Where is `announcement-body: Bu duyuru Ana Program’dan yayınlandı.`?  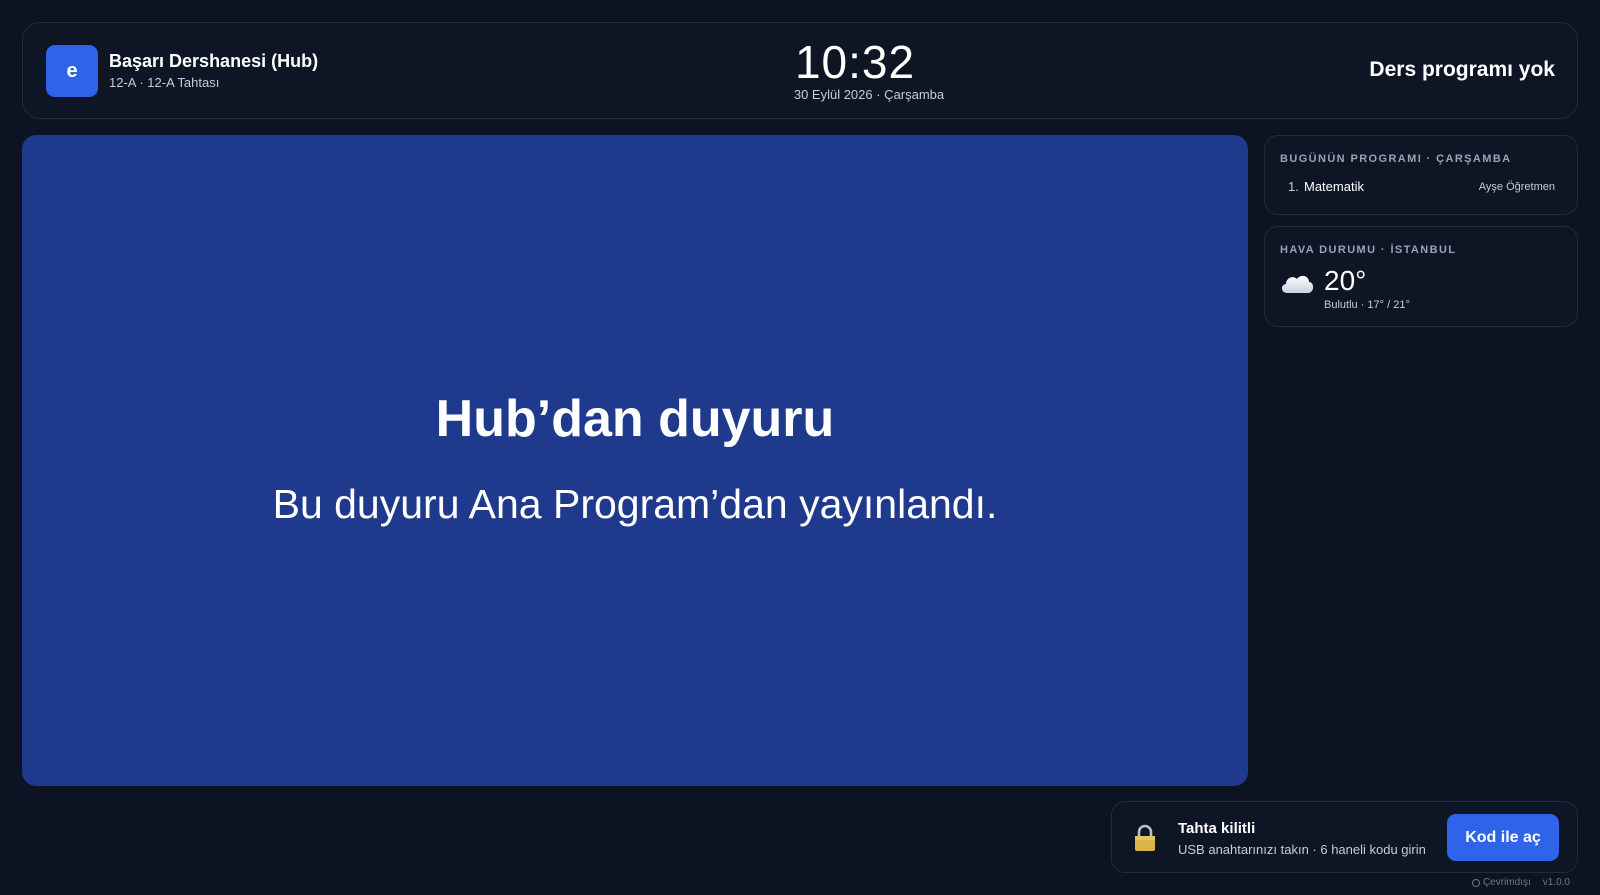
announcement-body: Bu duyuru Ana Program’dan yayınlandı. is located at coordinates (635, 504).